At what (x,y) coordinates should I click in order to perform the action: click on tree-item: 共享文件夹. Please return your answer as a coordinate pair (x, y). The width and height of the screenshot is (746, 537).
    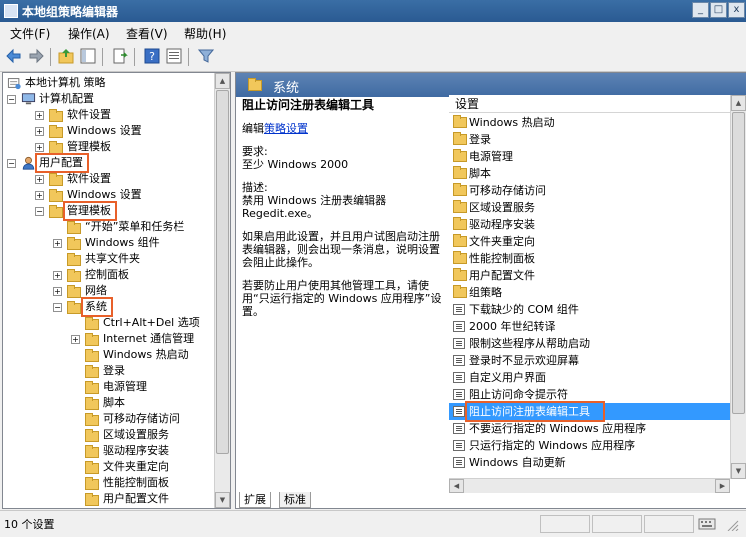
    Looking at the image, I should click on (108, 259).